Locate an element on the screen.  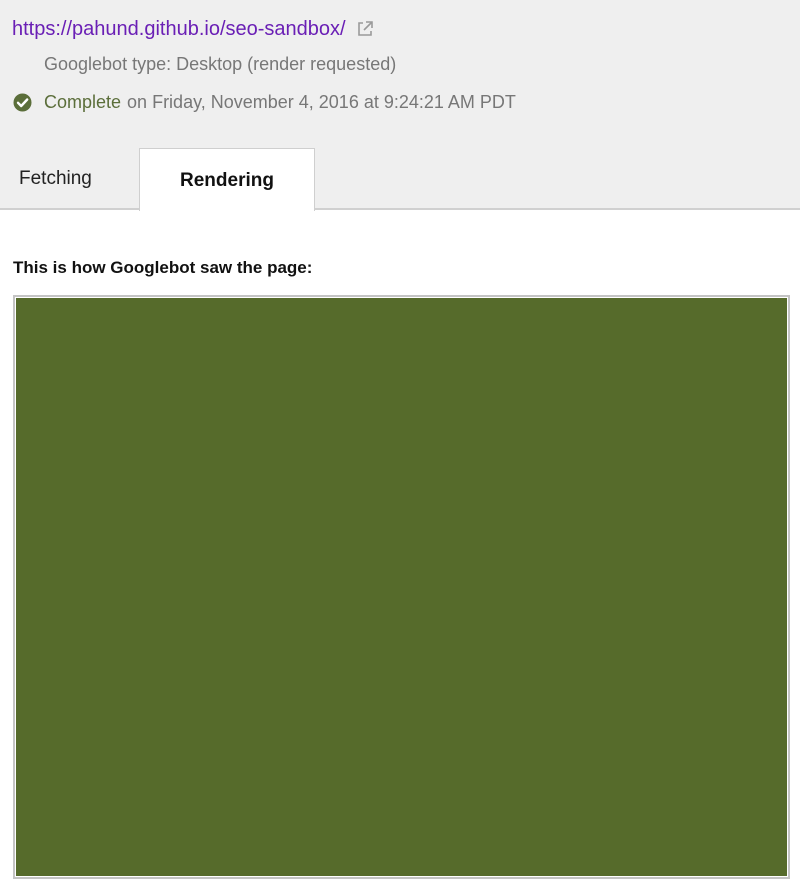
status-complete-label: Complete is located at coordinates (83, 101).